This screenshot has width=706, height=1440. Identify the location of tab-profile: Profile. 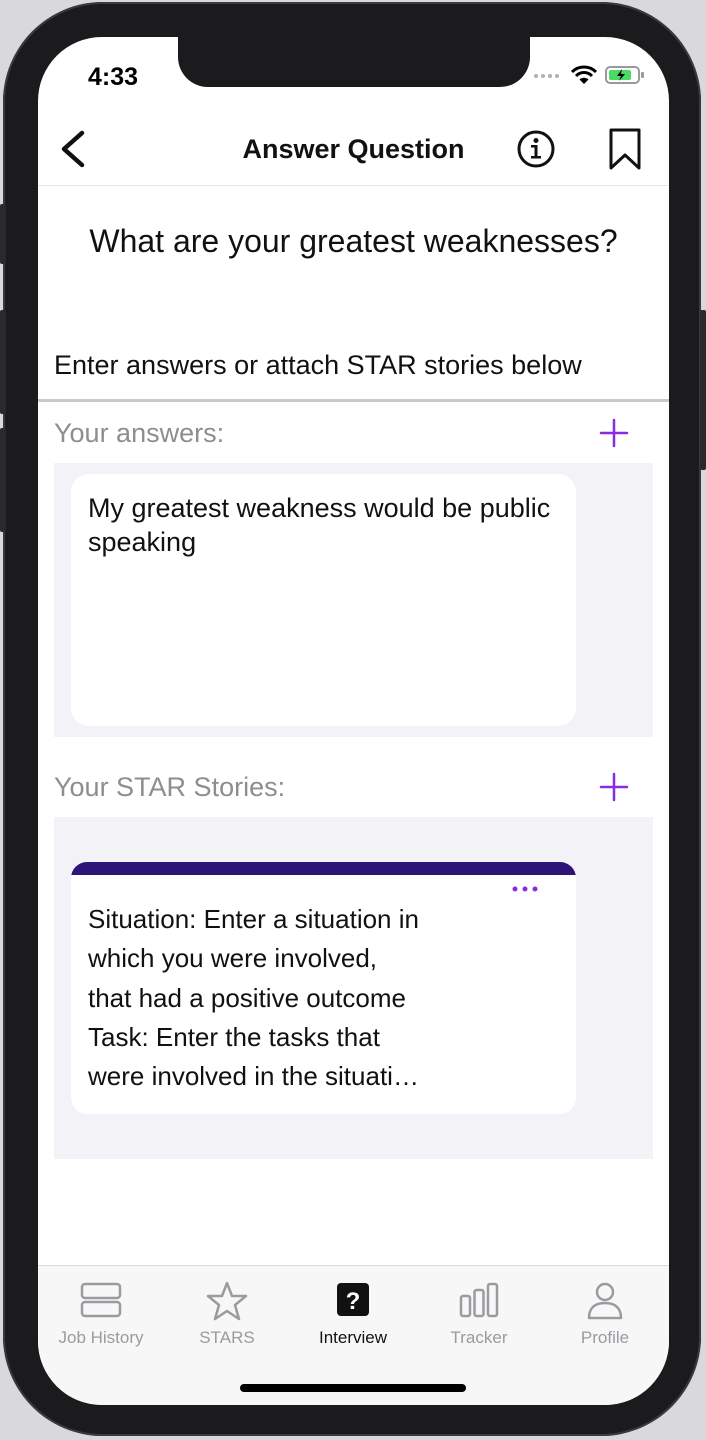
(605, 1314).